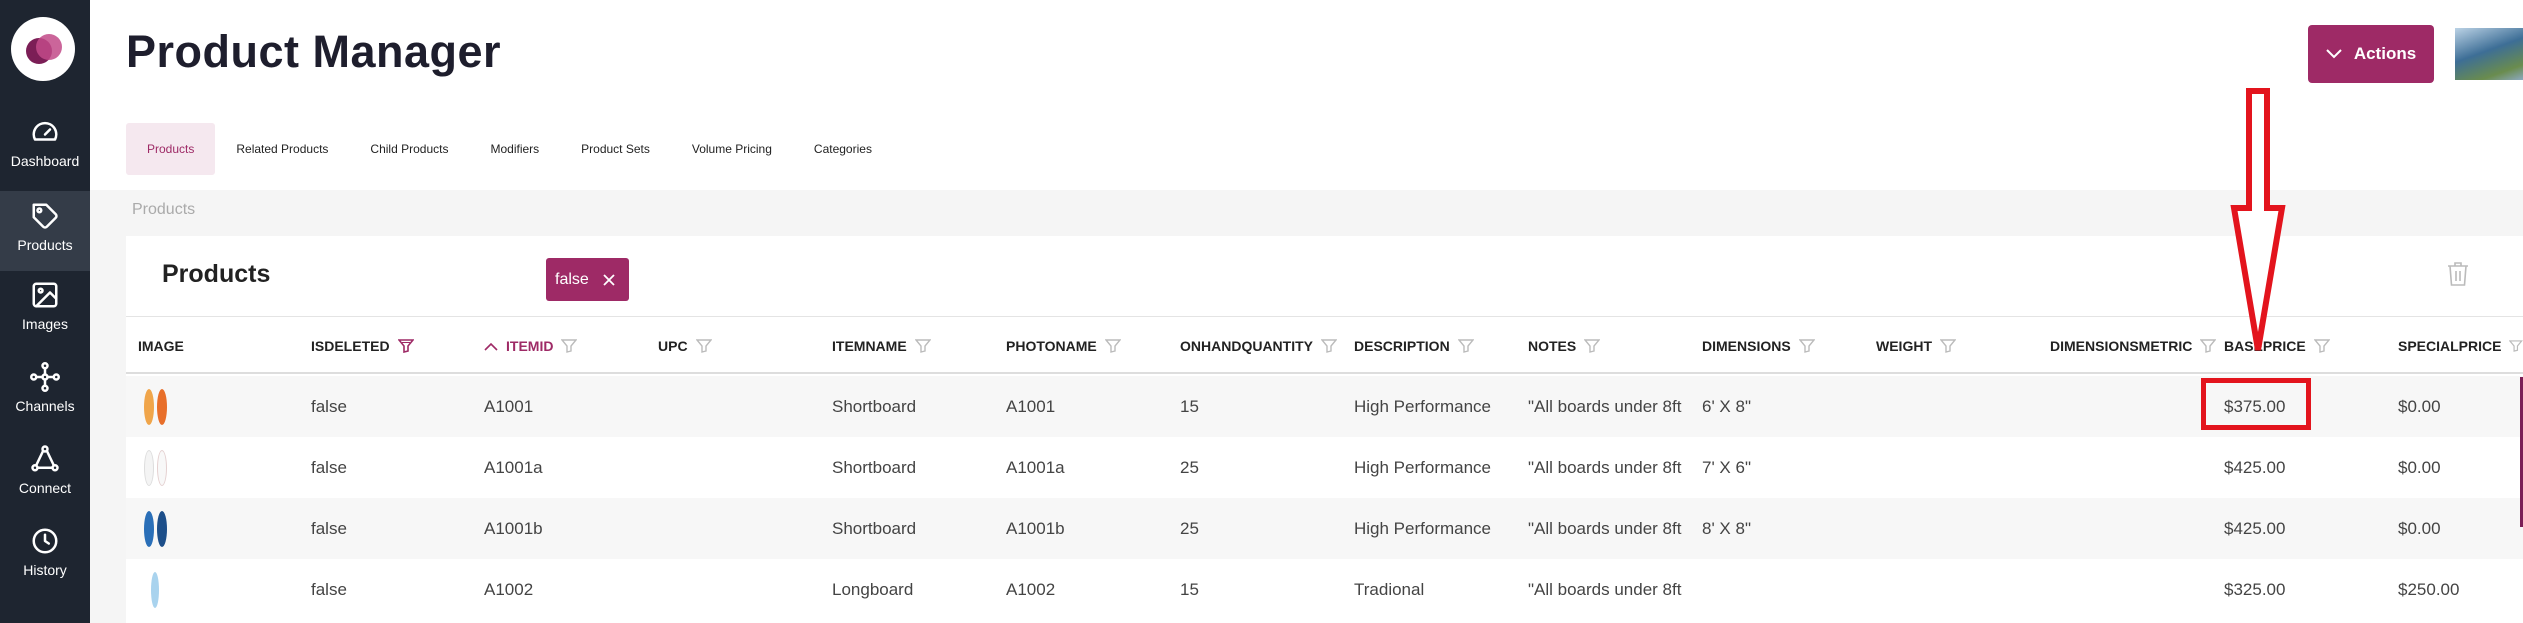 The width and height of the screenshot is (2523, 623). What do you see at coordinates (45, 566) in the screenshot?
I see `sidebar-item-history: History` at bounding box center [45, 566].